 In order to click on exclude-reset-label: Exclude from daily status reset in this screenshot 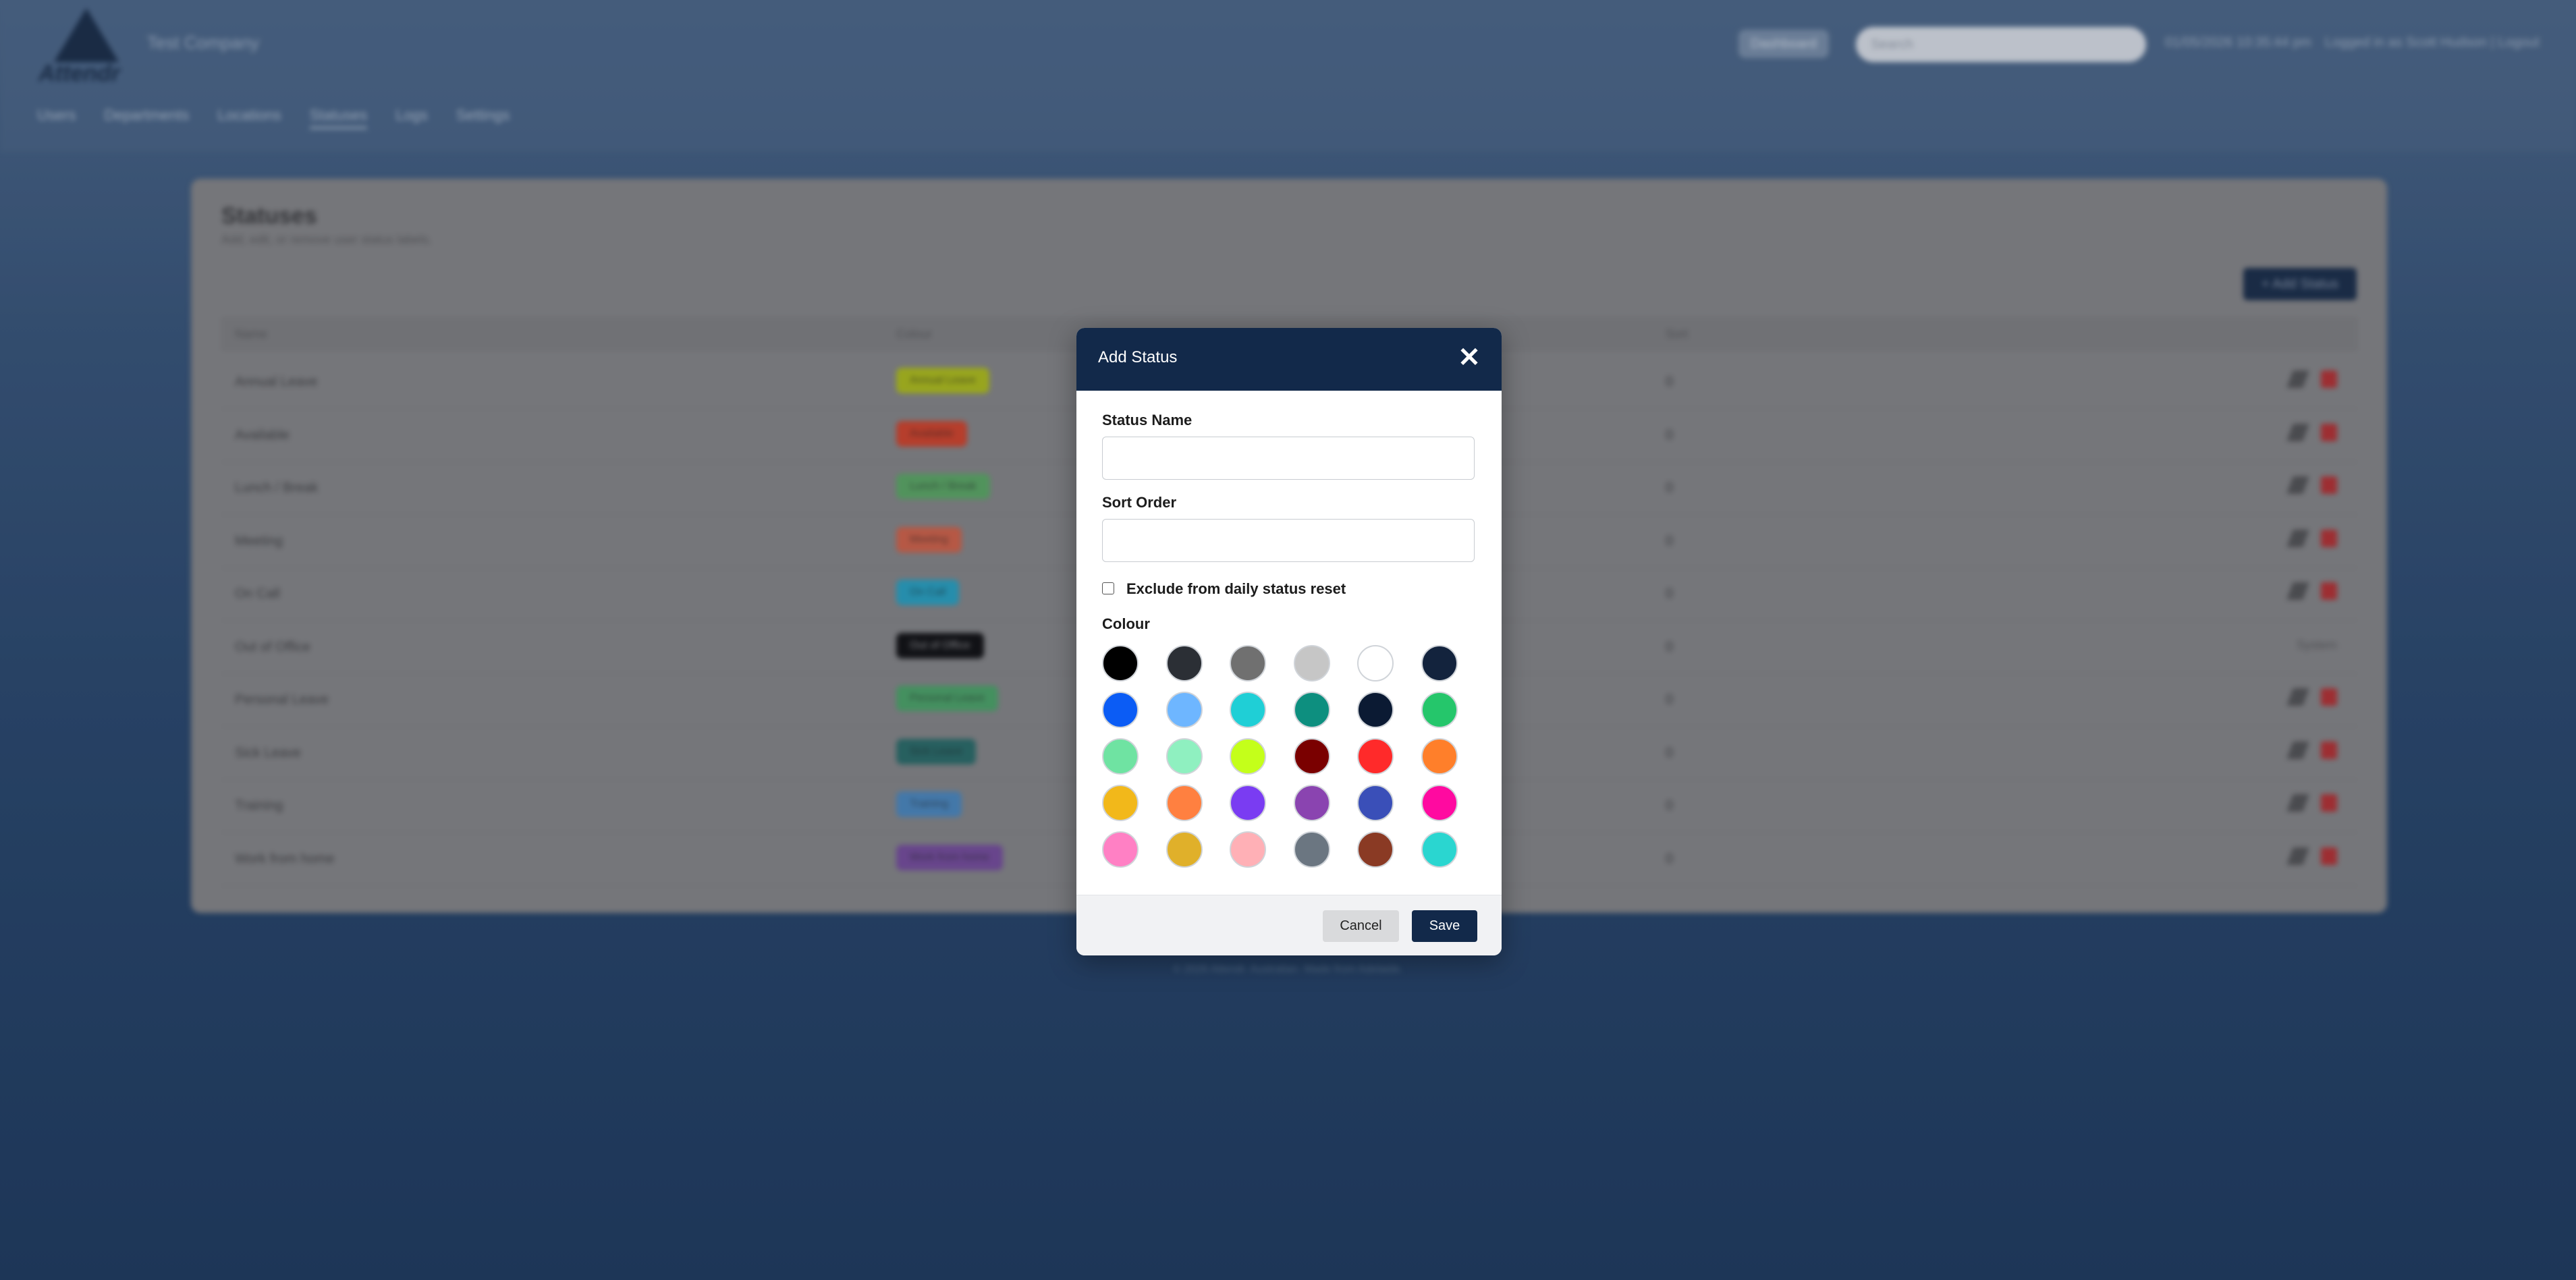, I will do `click(1236, 589)`.